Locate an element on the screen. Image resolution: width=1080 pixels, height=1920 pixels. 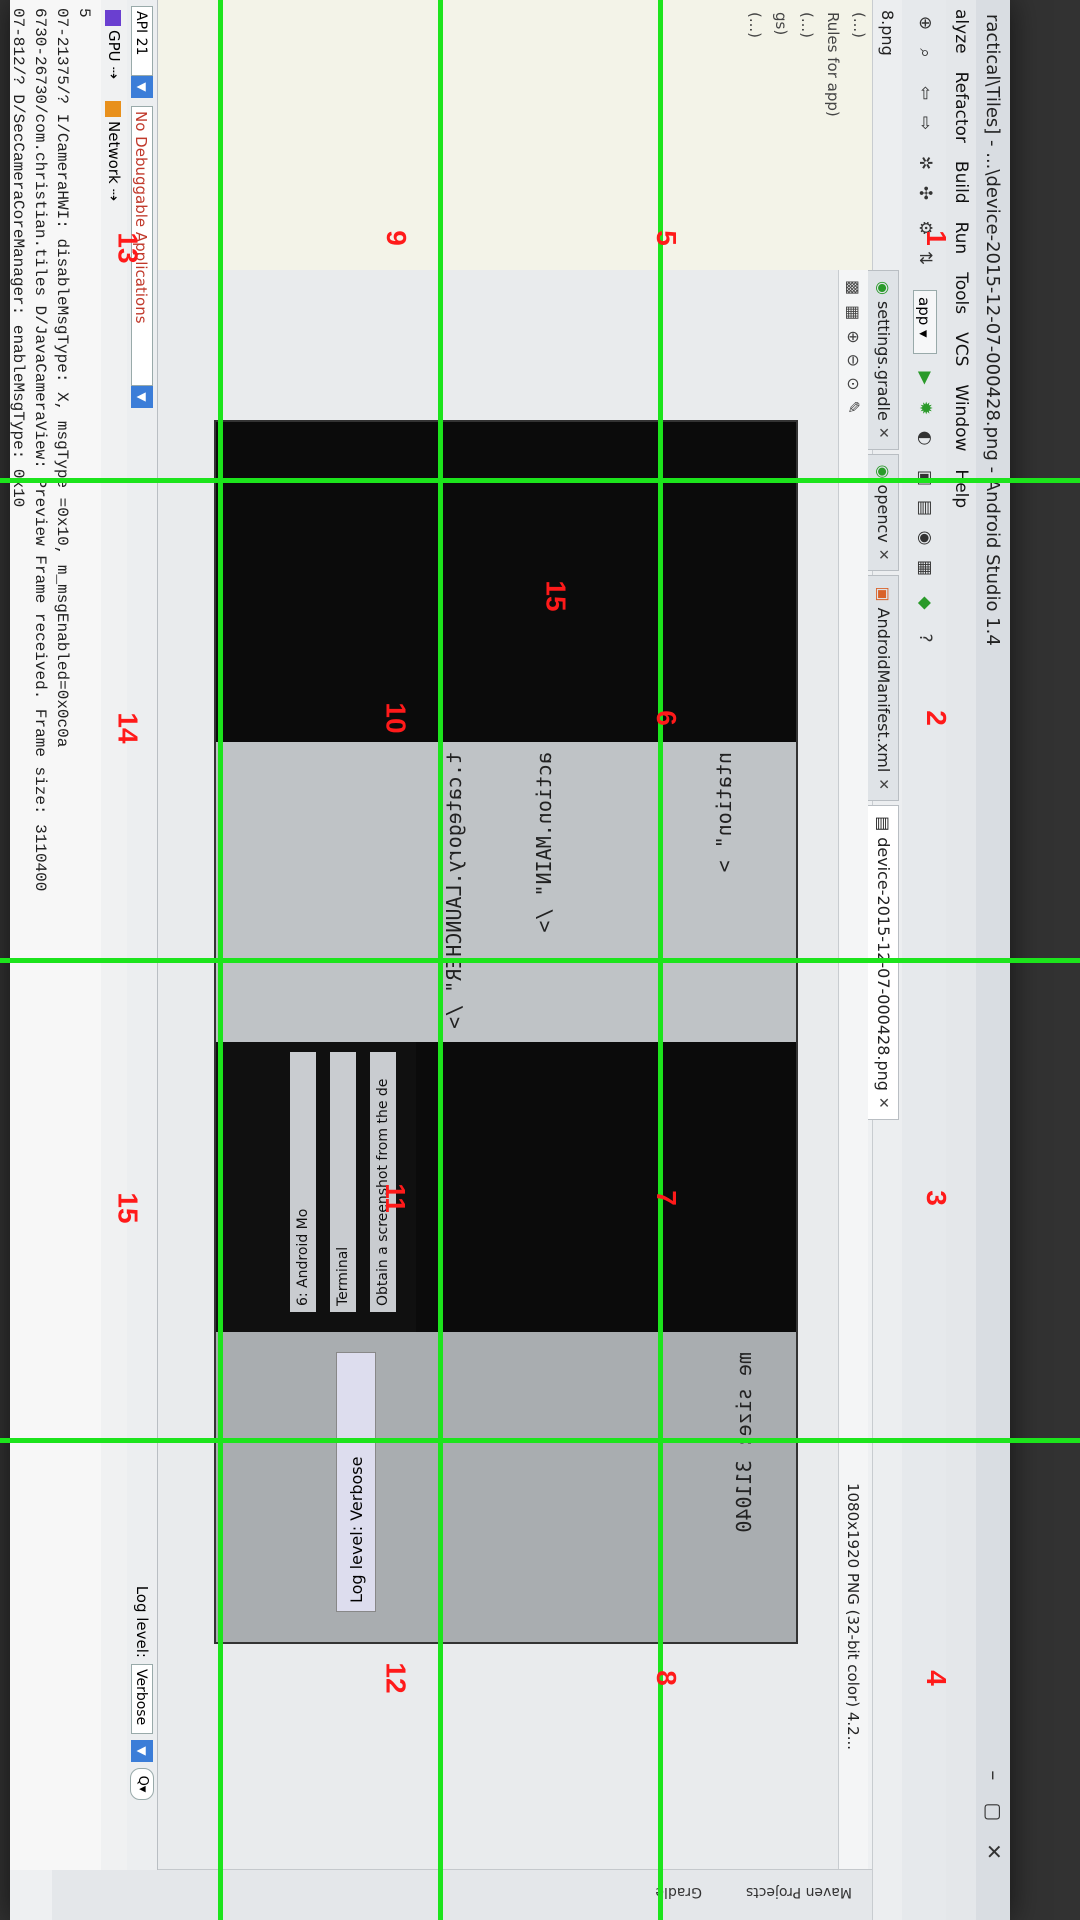
tab-settings-gradle: ◉ settings.gradle ✕ is located at coordinates (883, 360).